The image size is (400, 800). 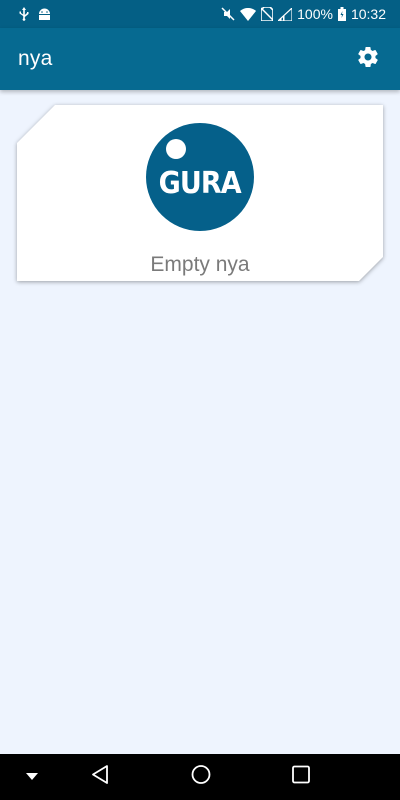 I want to click on battery-icon, so click(x=341, y=14).